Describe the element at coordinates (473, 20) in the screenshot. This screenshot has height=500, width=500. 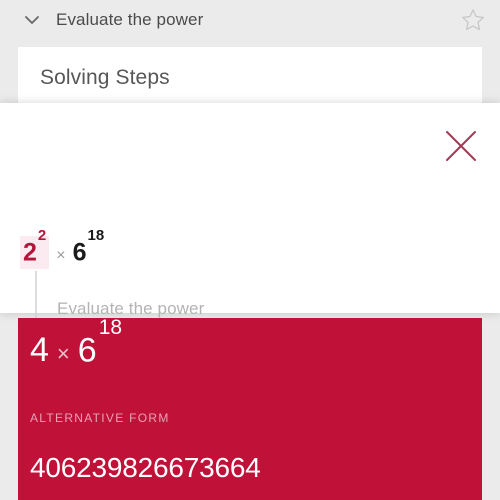
I see `star-outline-icon` at that location.